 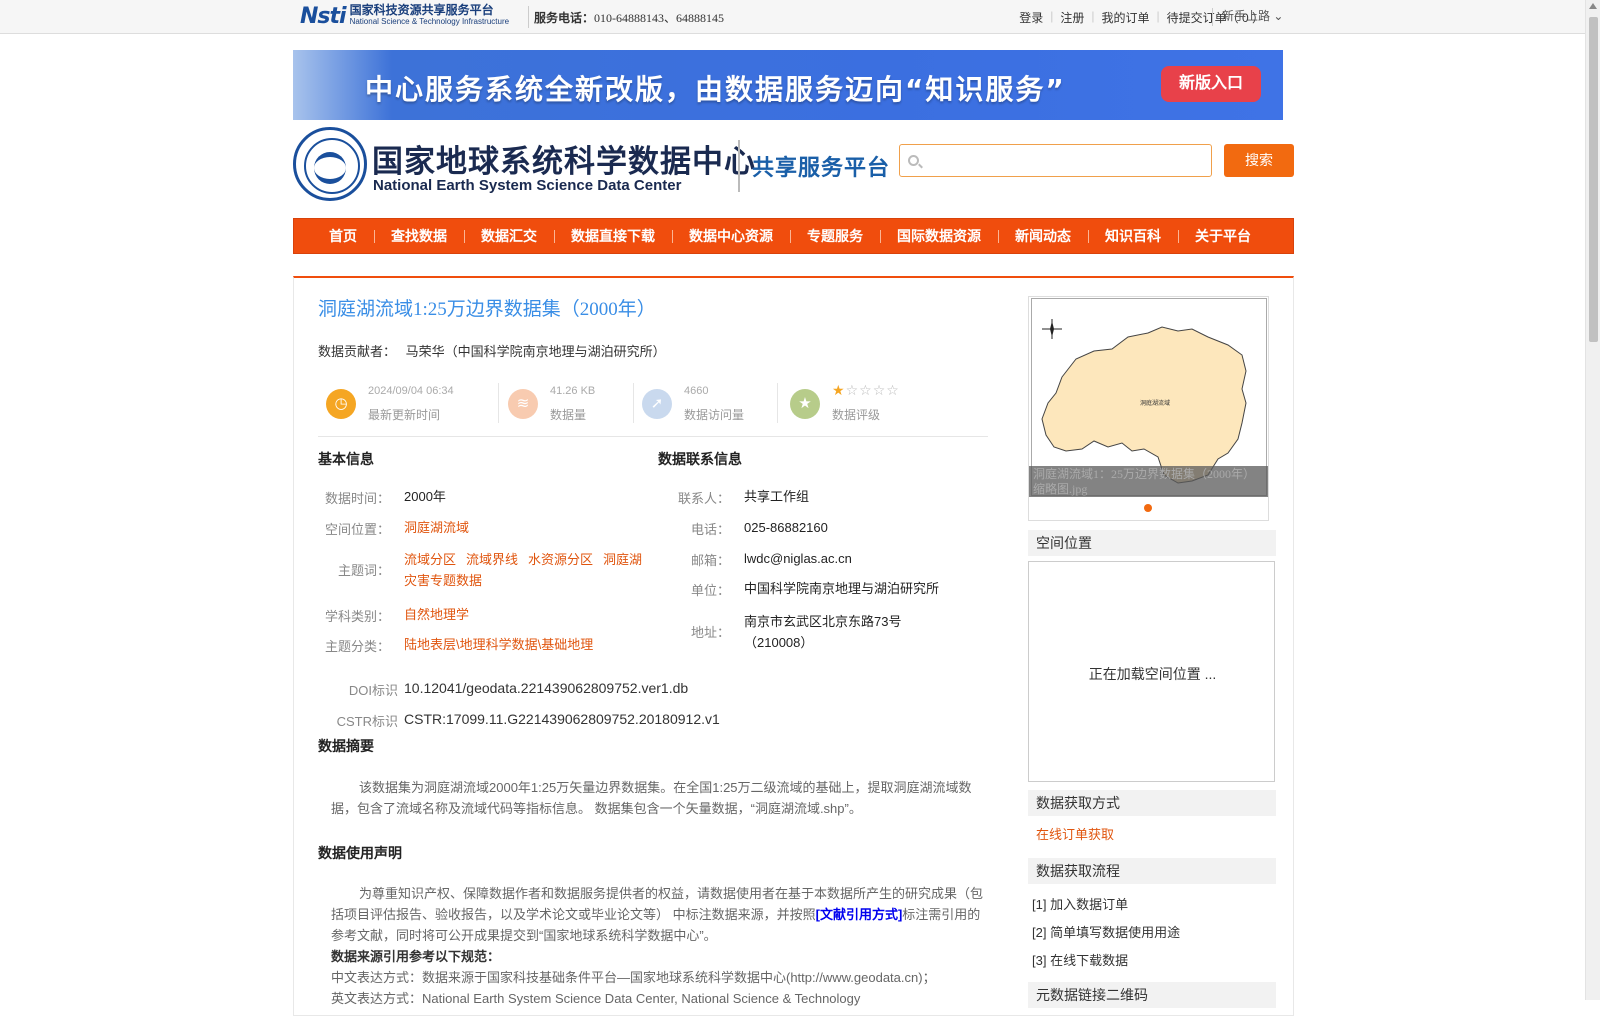 What do you see at coordinates (523, 404) in the screenshot?
I see `layers-icon: ≋` at bounding box center [523, 404].